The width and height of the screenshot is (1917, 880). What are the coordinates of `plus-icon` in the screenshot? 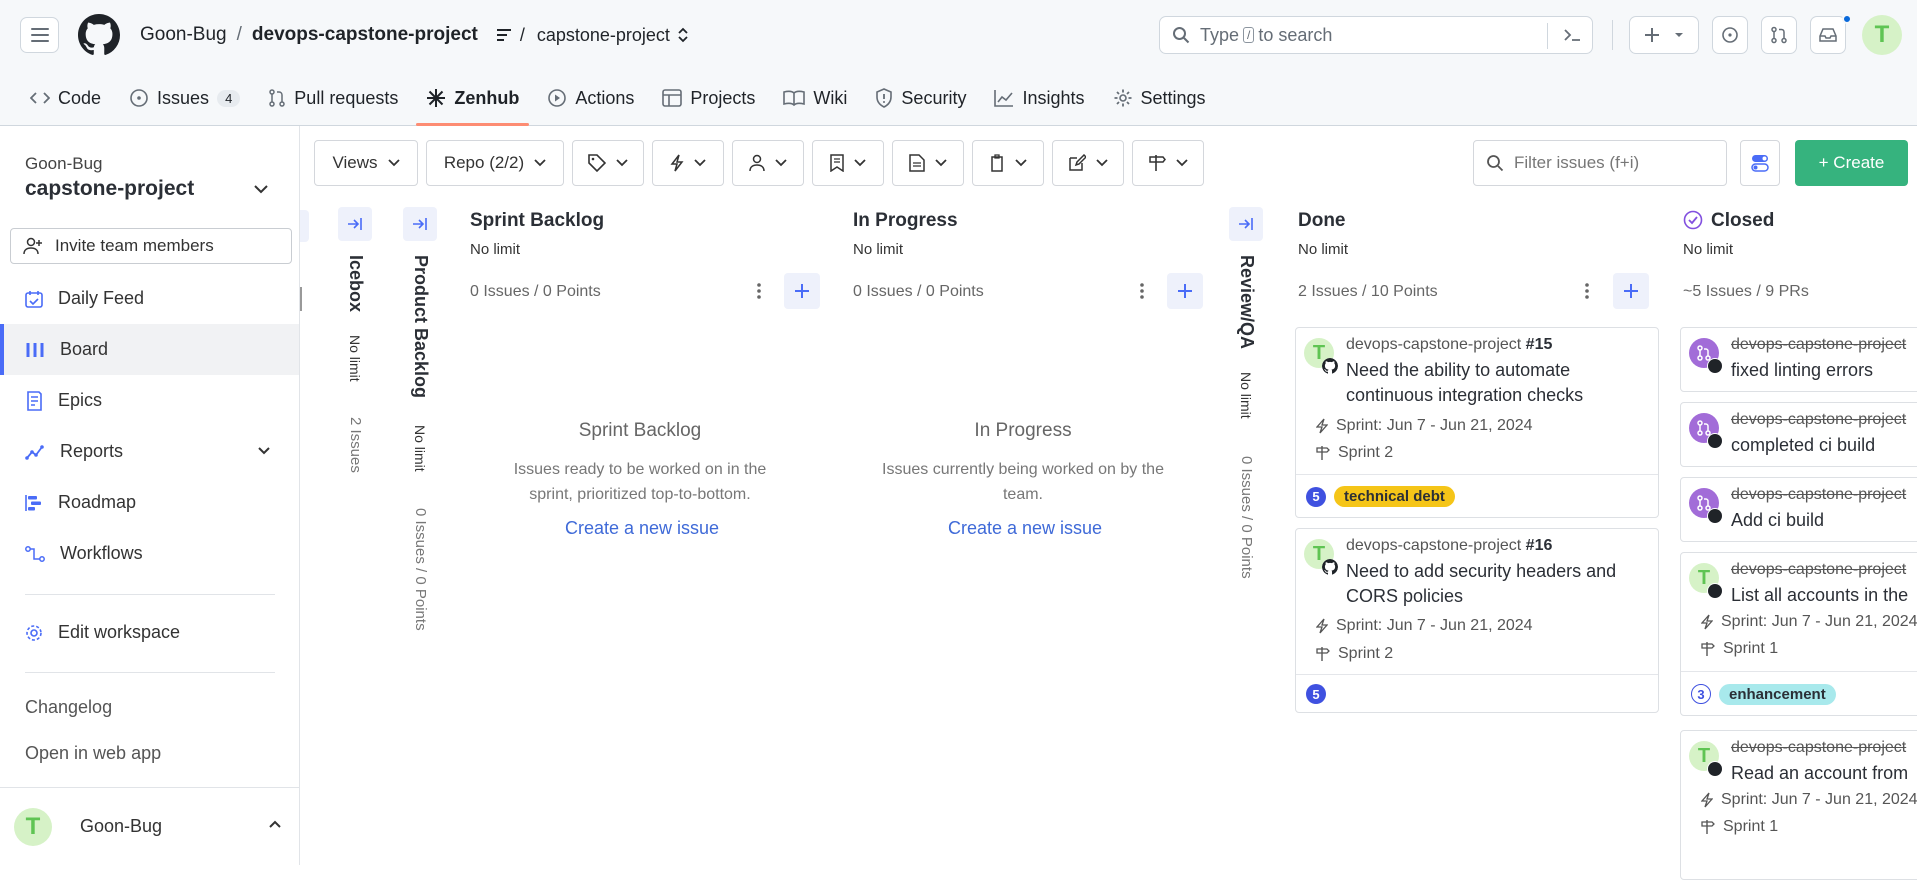 It's located at (802, 291).